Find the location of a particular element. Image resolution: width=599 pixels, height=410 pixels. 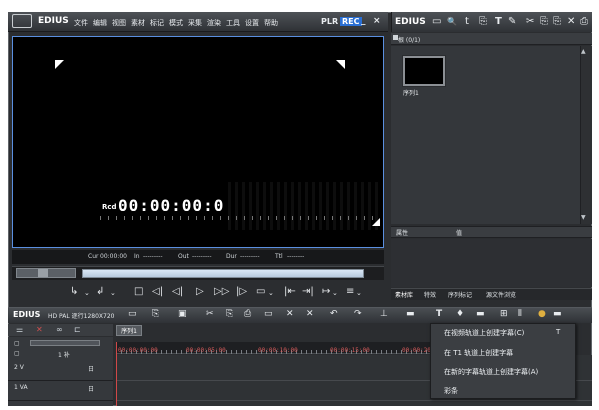

sequence-tab: 序列1 is located at coordinates (129, 330).